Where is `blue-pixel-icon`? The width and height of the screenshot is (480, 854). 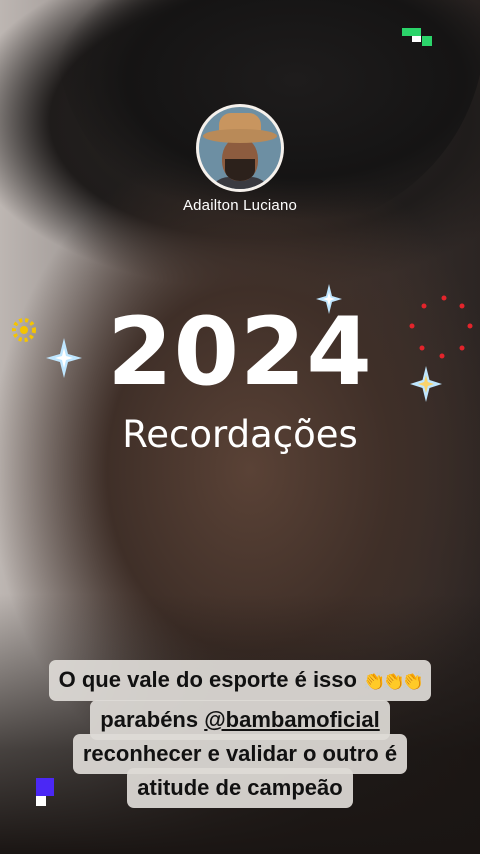 blue-pixel-icon is located at coordinates (45, 792).